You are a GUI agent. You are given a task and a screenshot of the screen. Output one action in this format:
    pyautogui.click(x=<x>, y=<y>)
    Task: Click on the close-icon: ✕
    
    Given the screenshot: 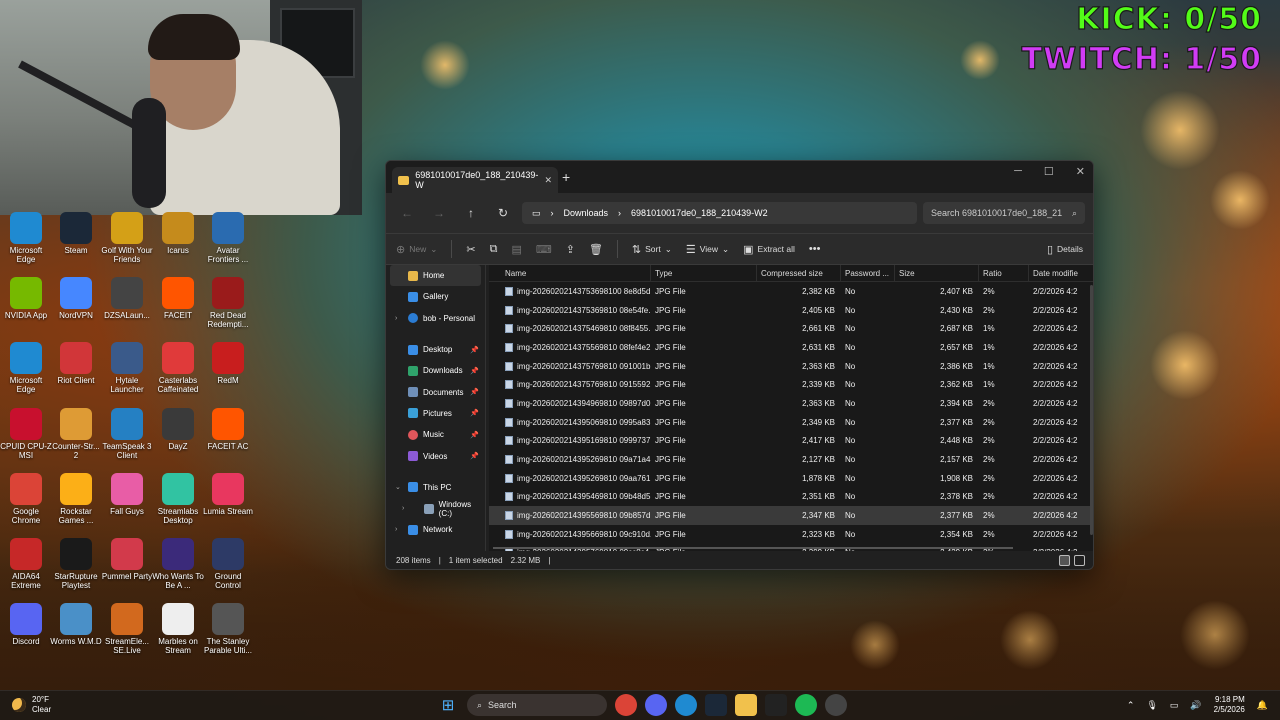 What is the action you would take?
    pyautogui.click(x=1080, y=171)
    